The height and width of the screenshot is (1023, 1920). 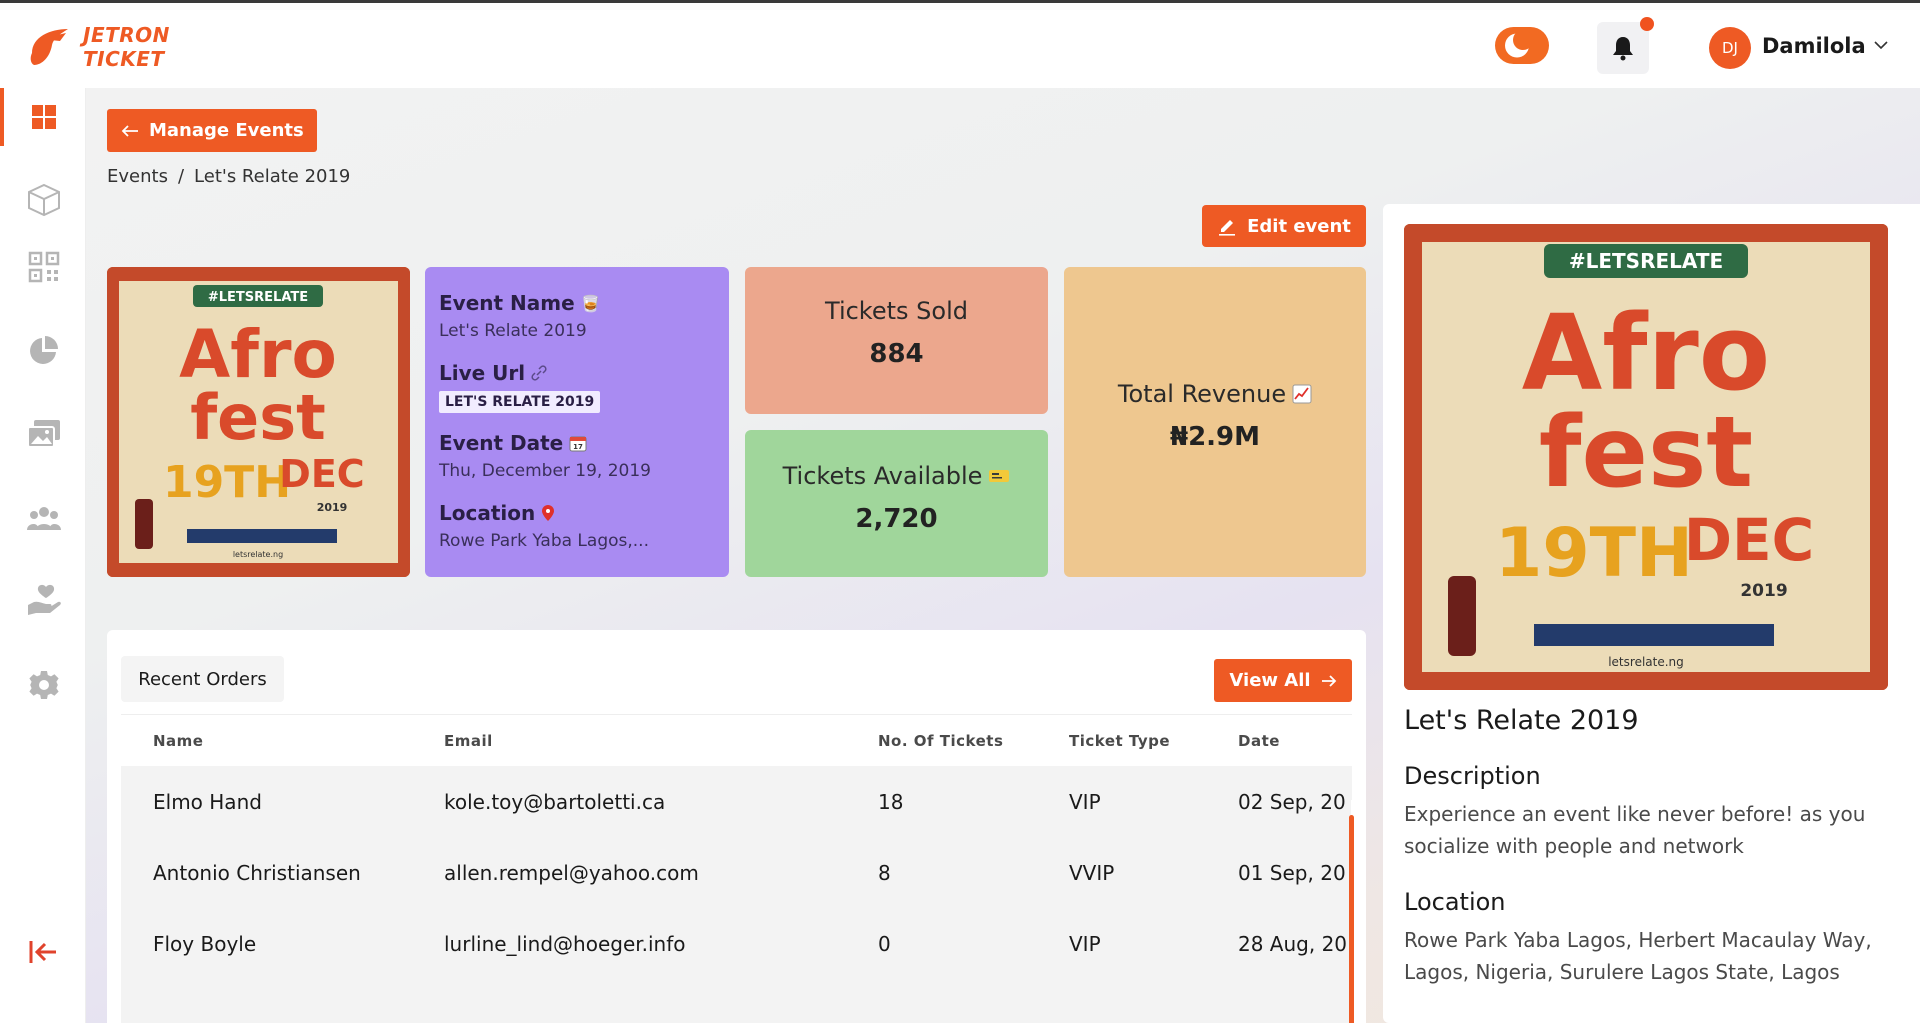 I want to click on arrow-left-icon, so click(x=129, y=130).